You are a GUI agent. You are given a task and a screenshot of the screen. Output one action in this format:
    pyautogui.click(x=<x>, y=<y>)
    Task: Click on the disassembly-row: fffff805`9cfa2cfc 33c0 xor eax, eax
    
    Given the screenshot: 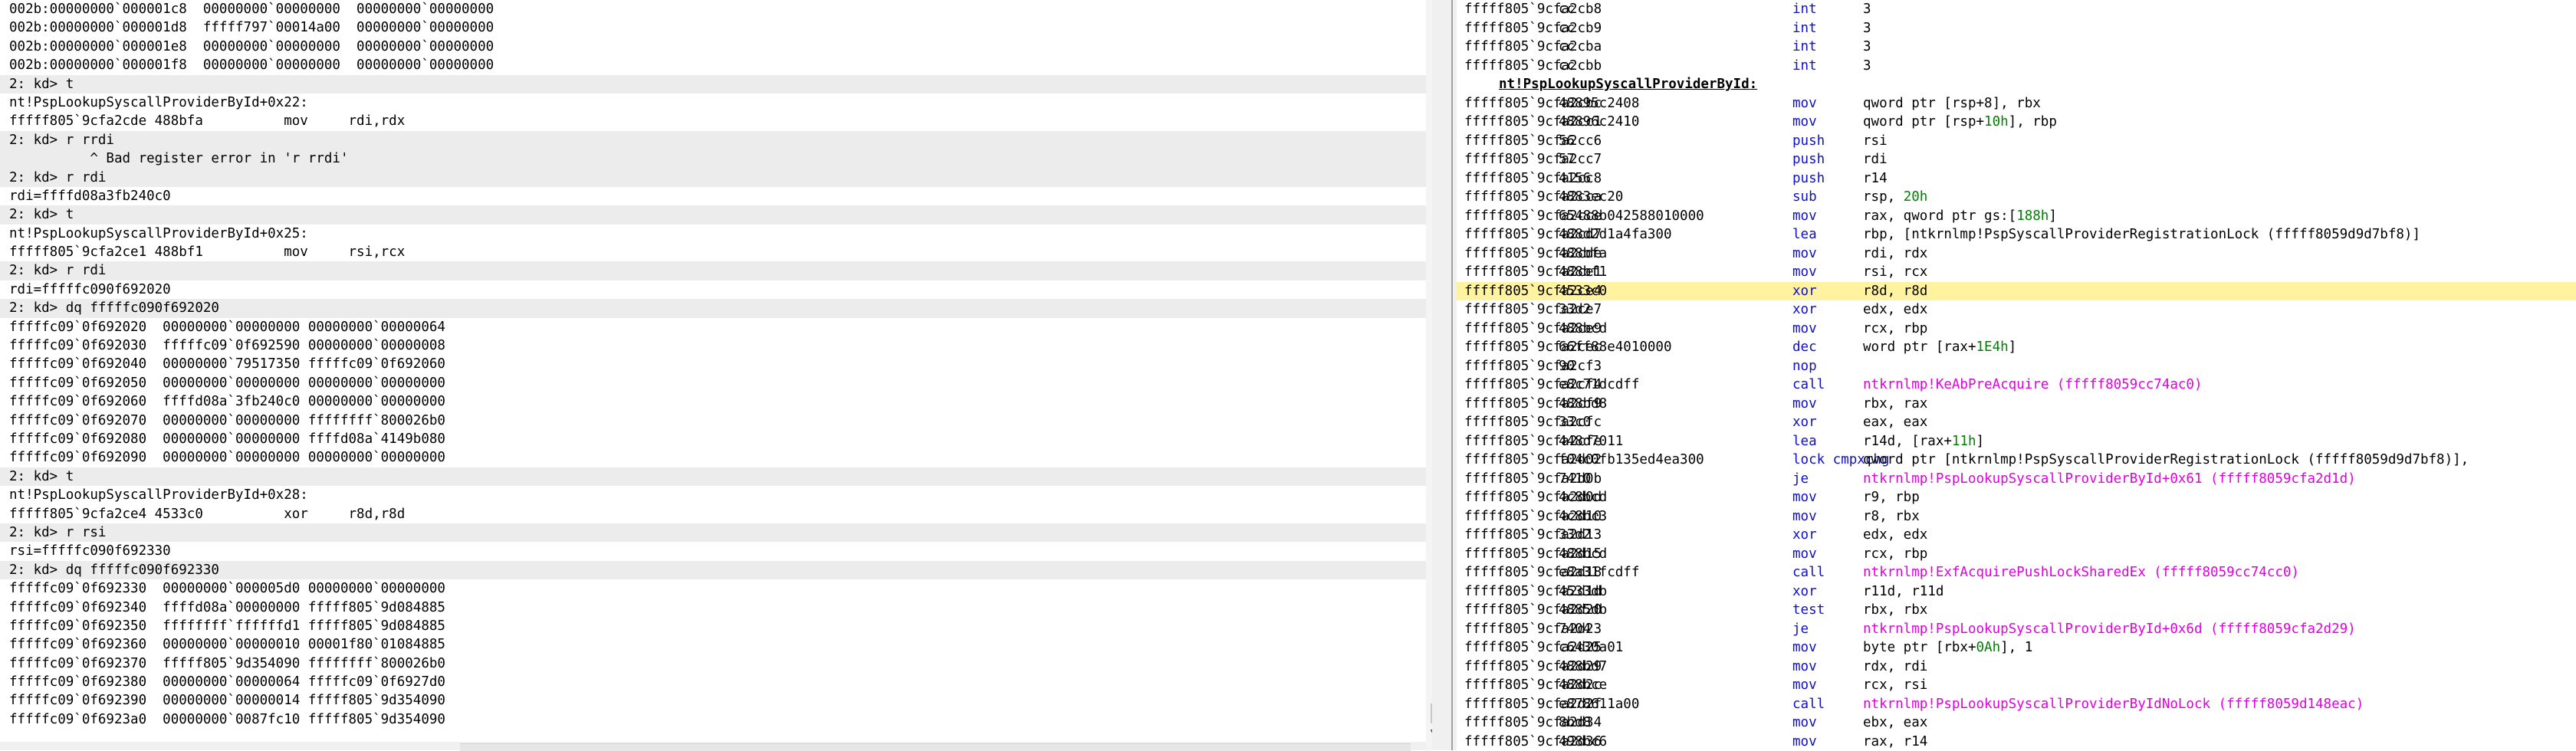 What is the action you would take?
    pyautogui.click(x=2017, y=422)
    